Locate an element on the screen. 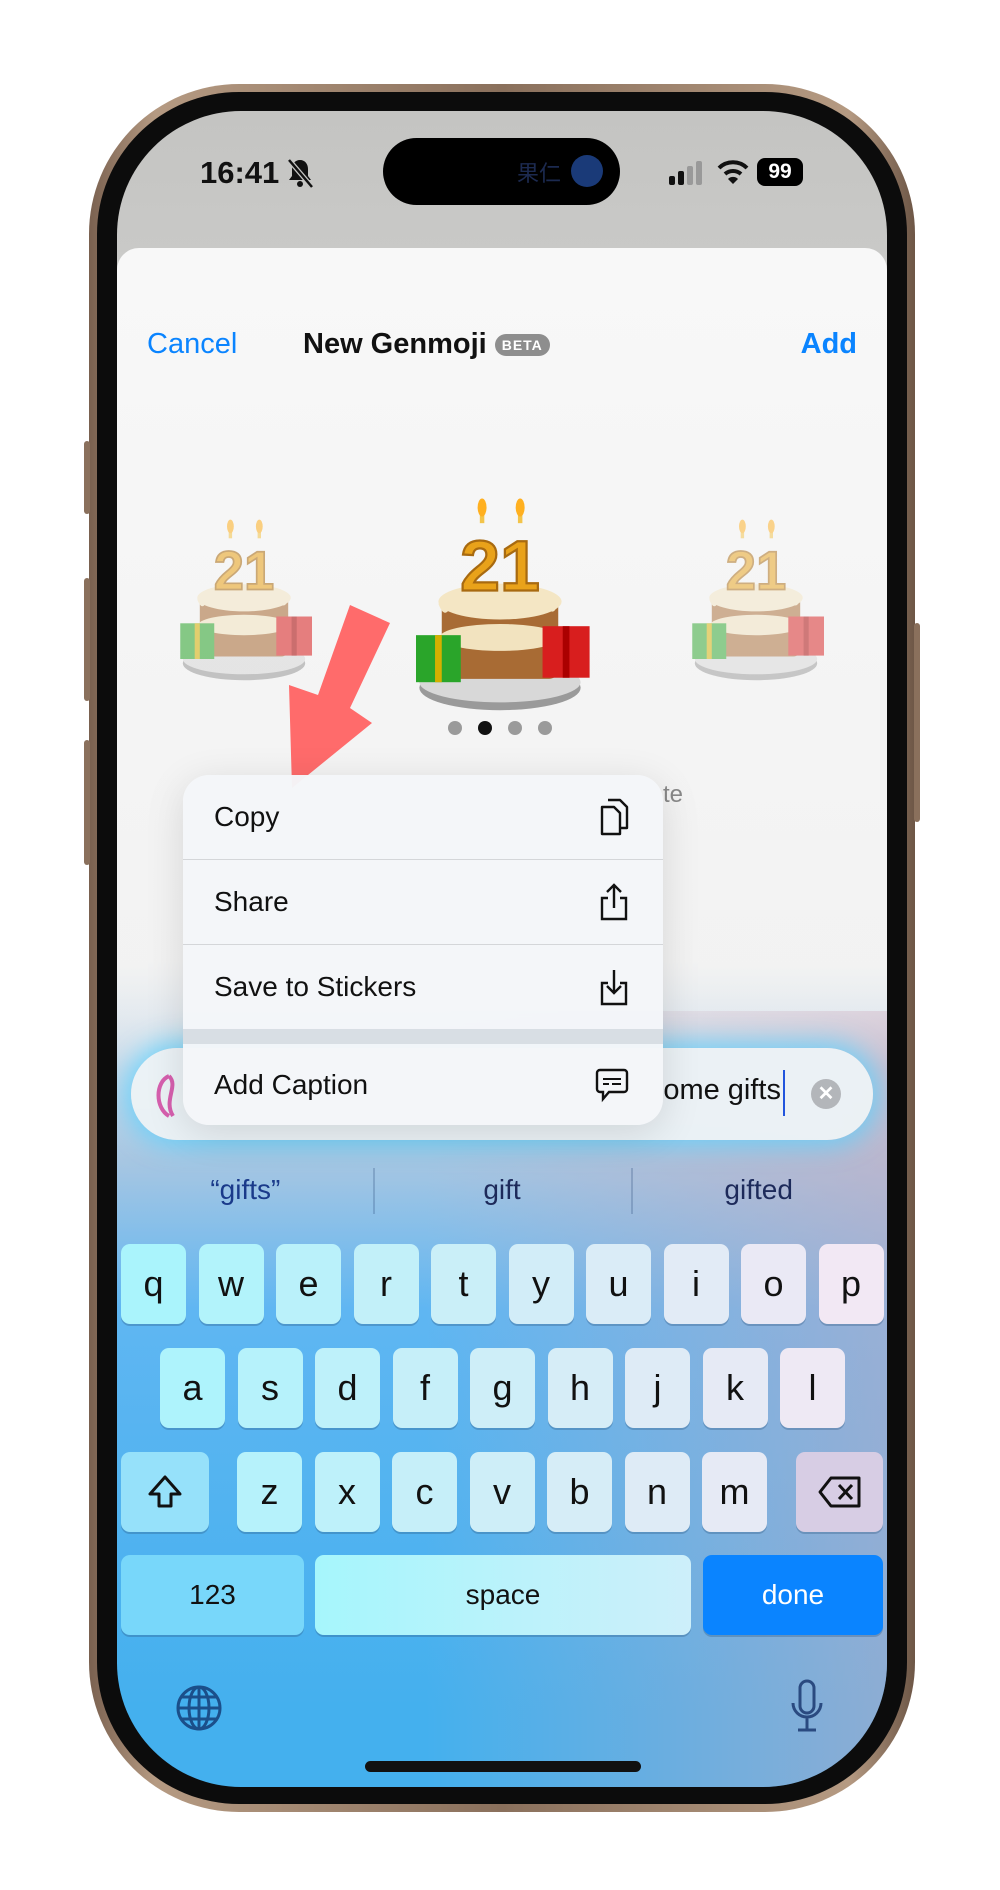  key-b: b is located at coordinates (579, 1492).